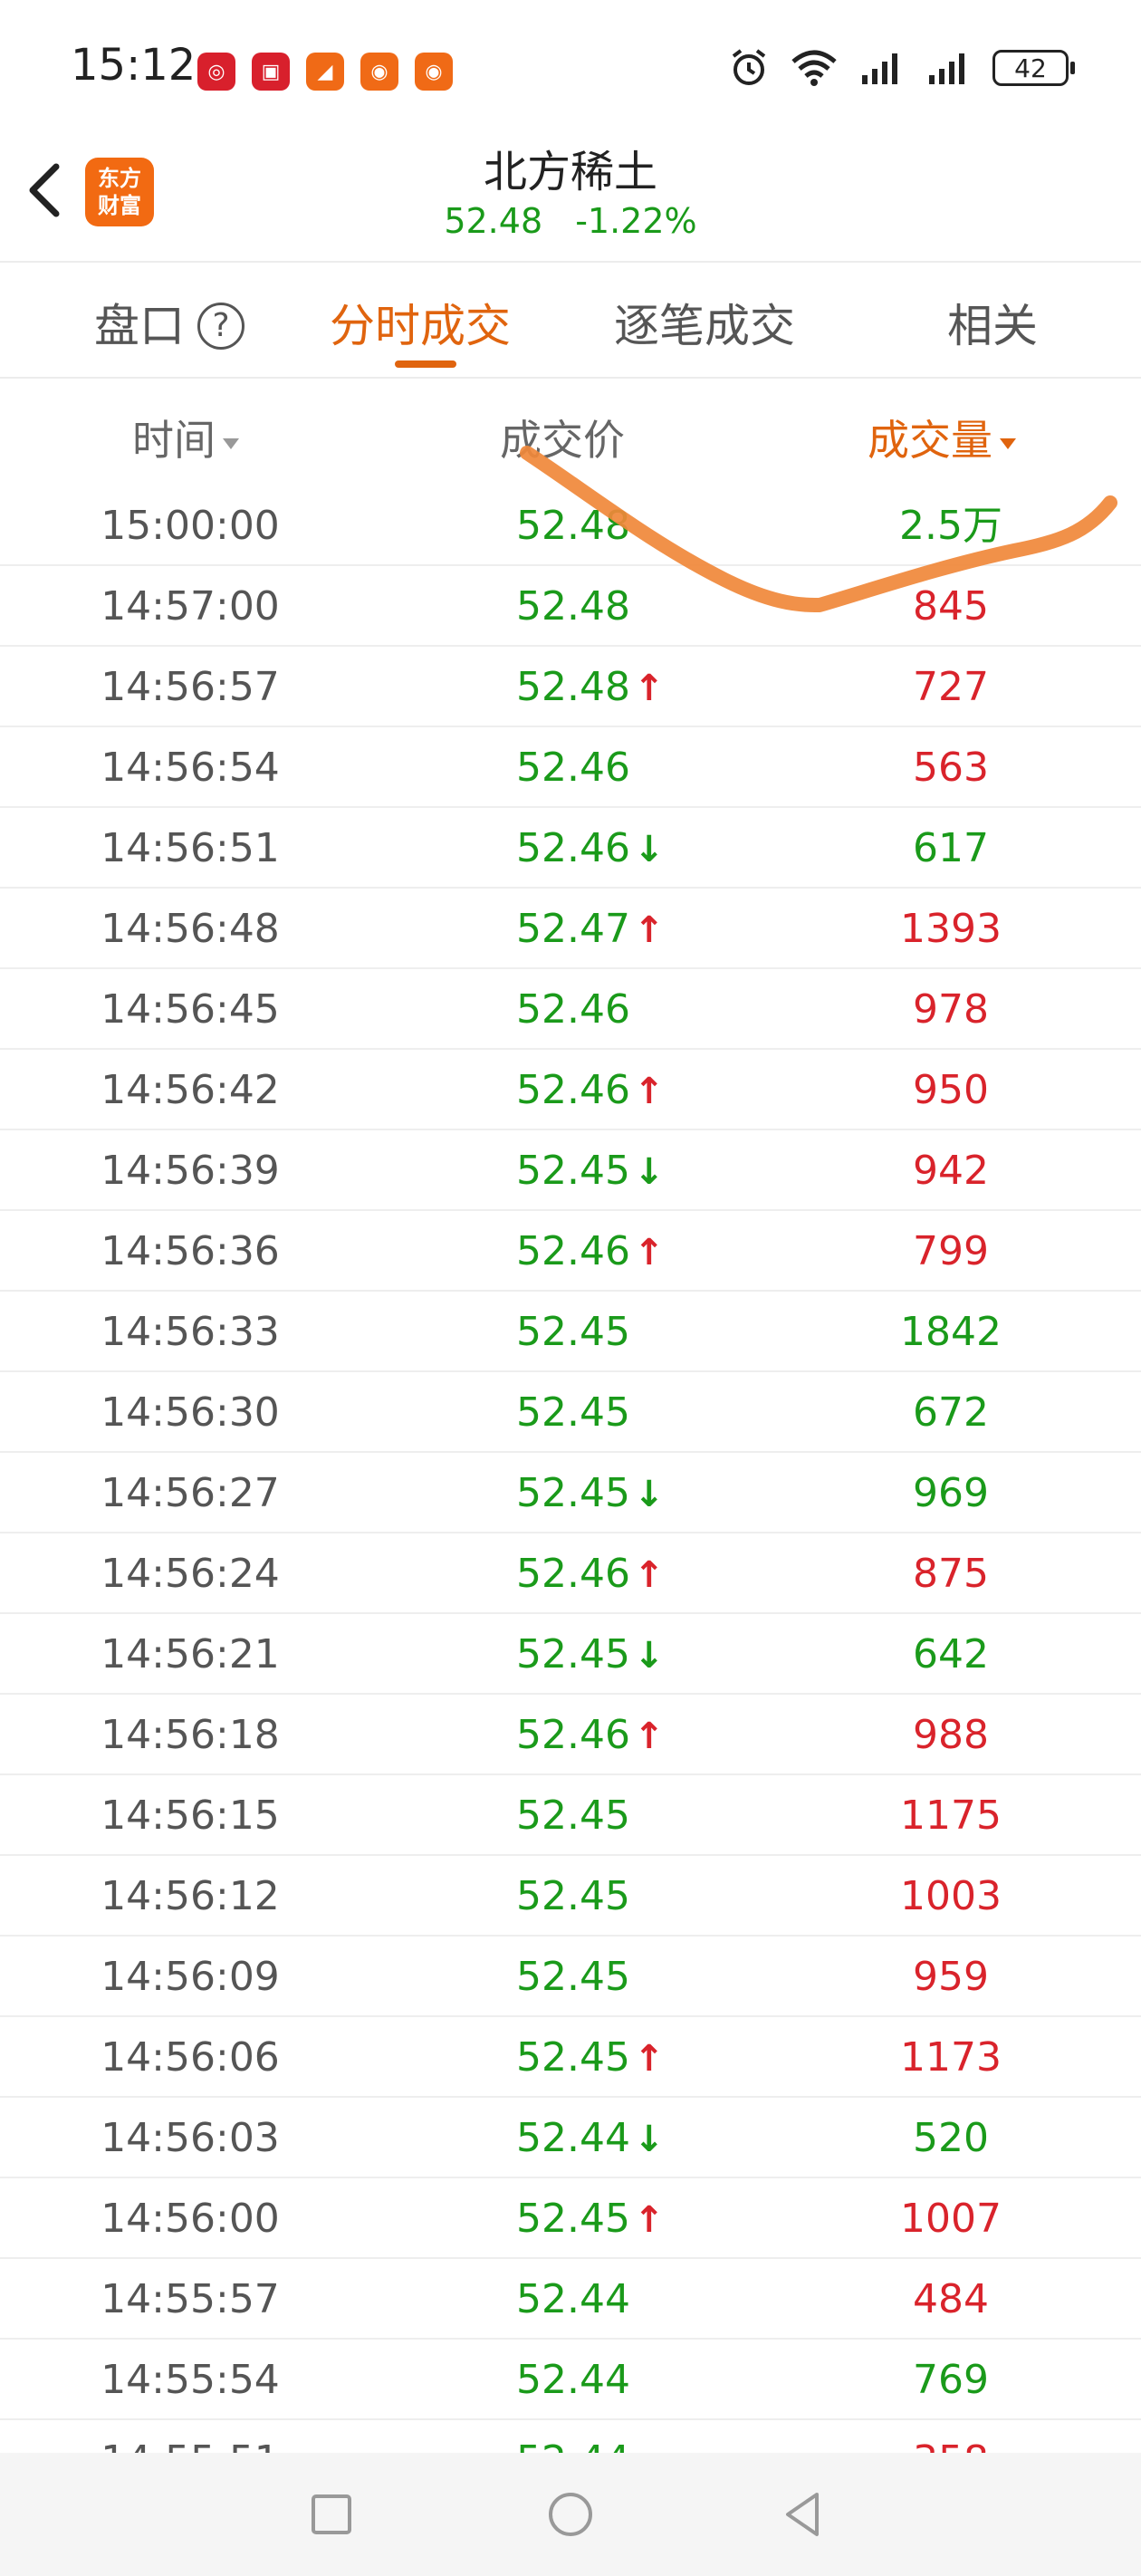 This screenshot has width=1141, height=2576. Describe the element at coordinates (421, 326) in the screenshot. I see `tab-label: 分时成交` at that location.